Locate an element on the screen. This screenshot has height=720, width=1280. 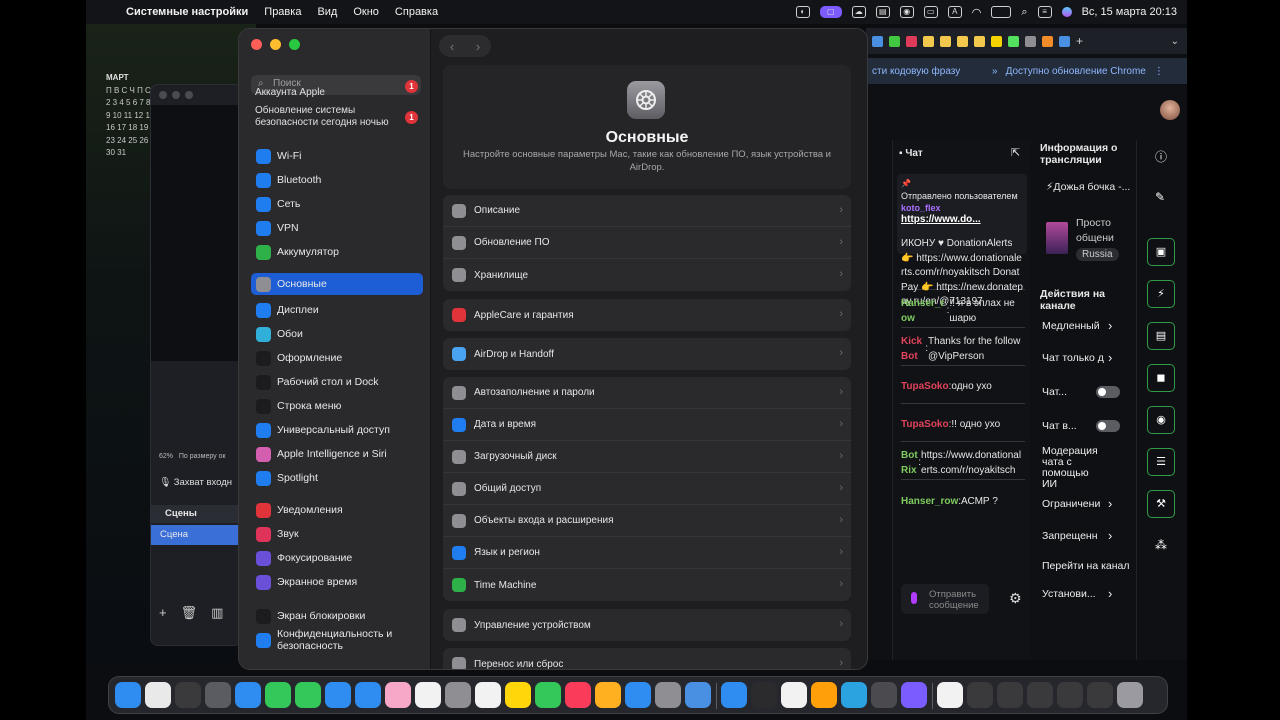
chat-settings-gear-icon: ⚙ is located at coordinates (1015, 598).